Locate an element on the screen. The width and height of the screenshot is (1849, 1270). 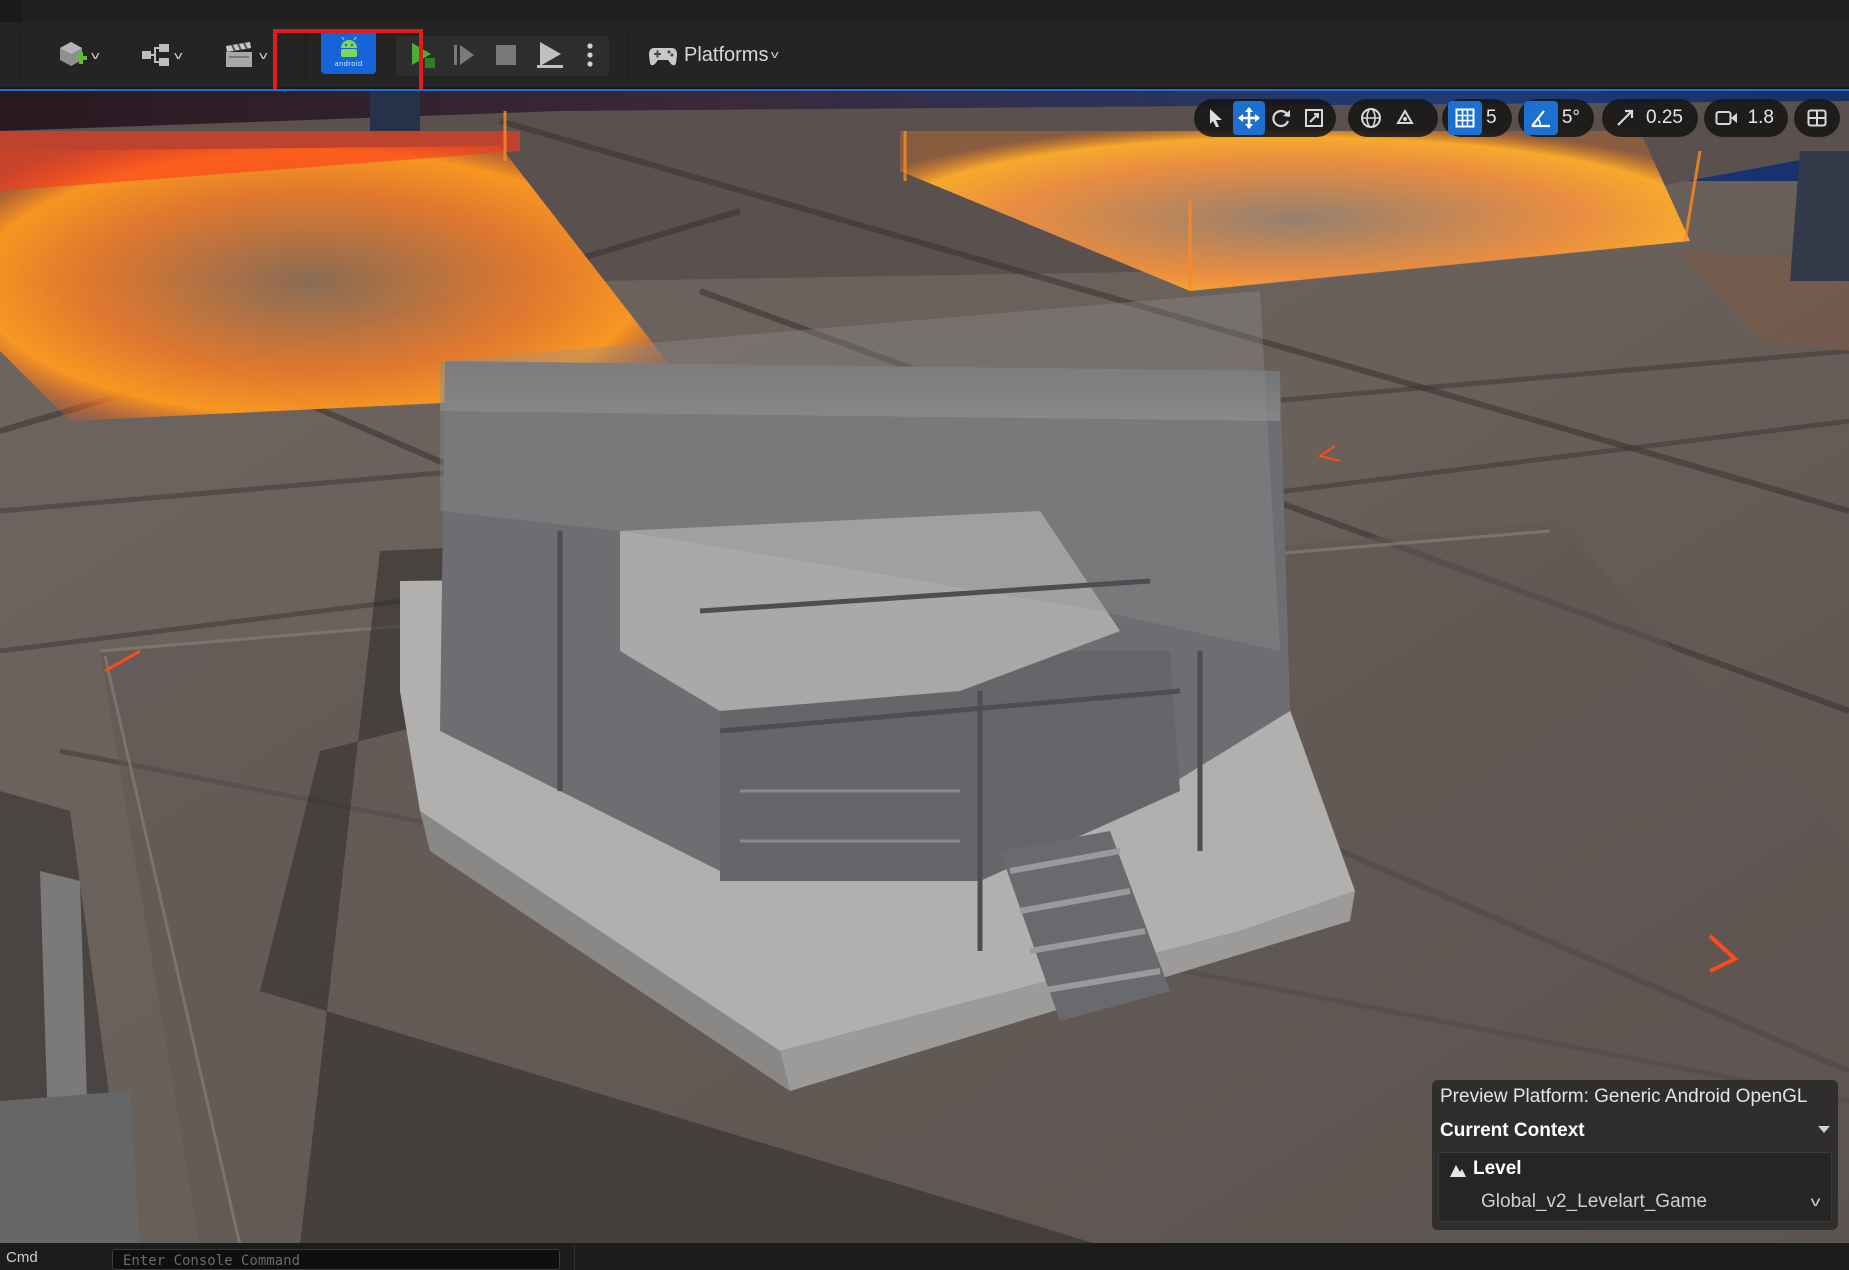
rotation-snap-value: 5° is located at coordinates (1573, 118).